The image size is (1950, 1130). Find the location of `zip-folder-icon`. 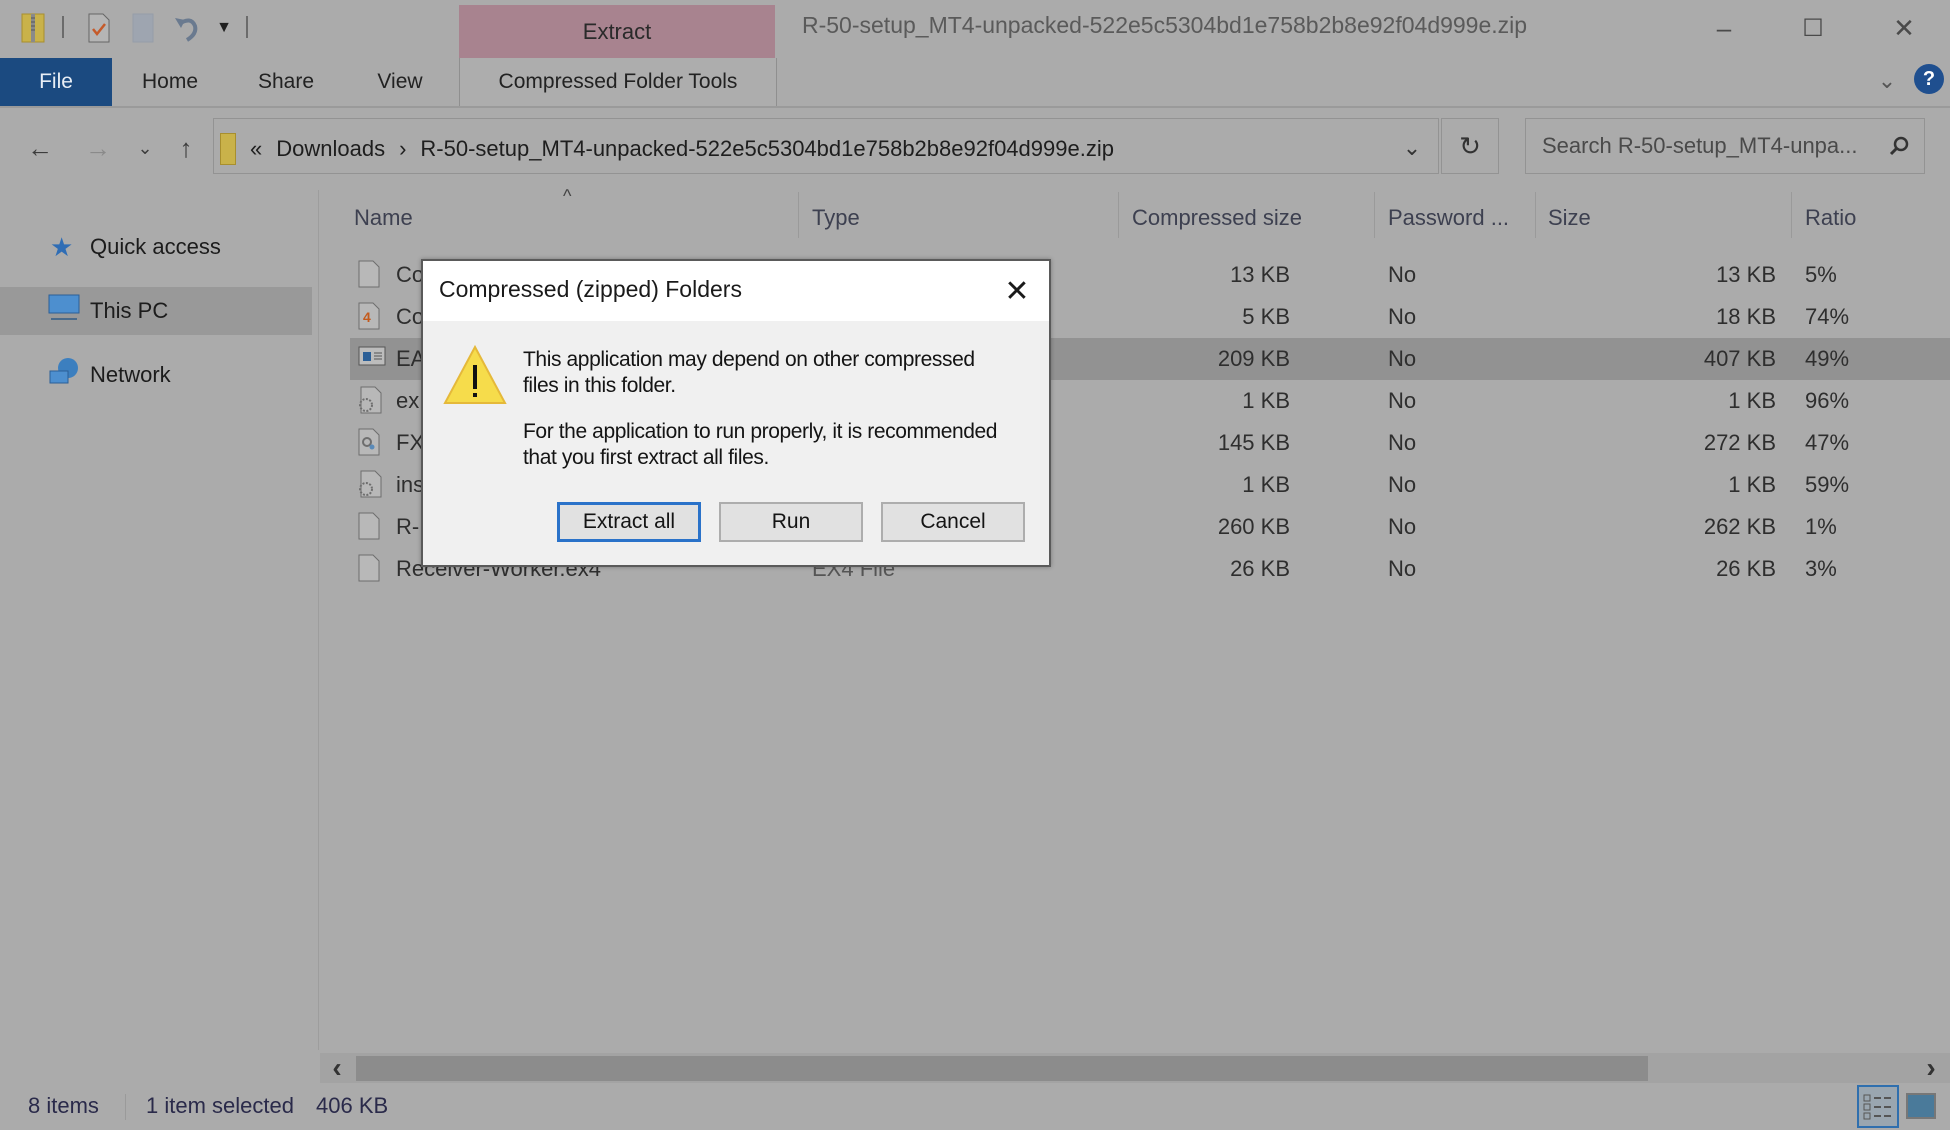

zip-folder-icon is located at coordinates (33, 28).